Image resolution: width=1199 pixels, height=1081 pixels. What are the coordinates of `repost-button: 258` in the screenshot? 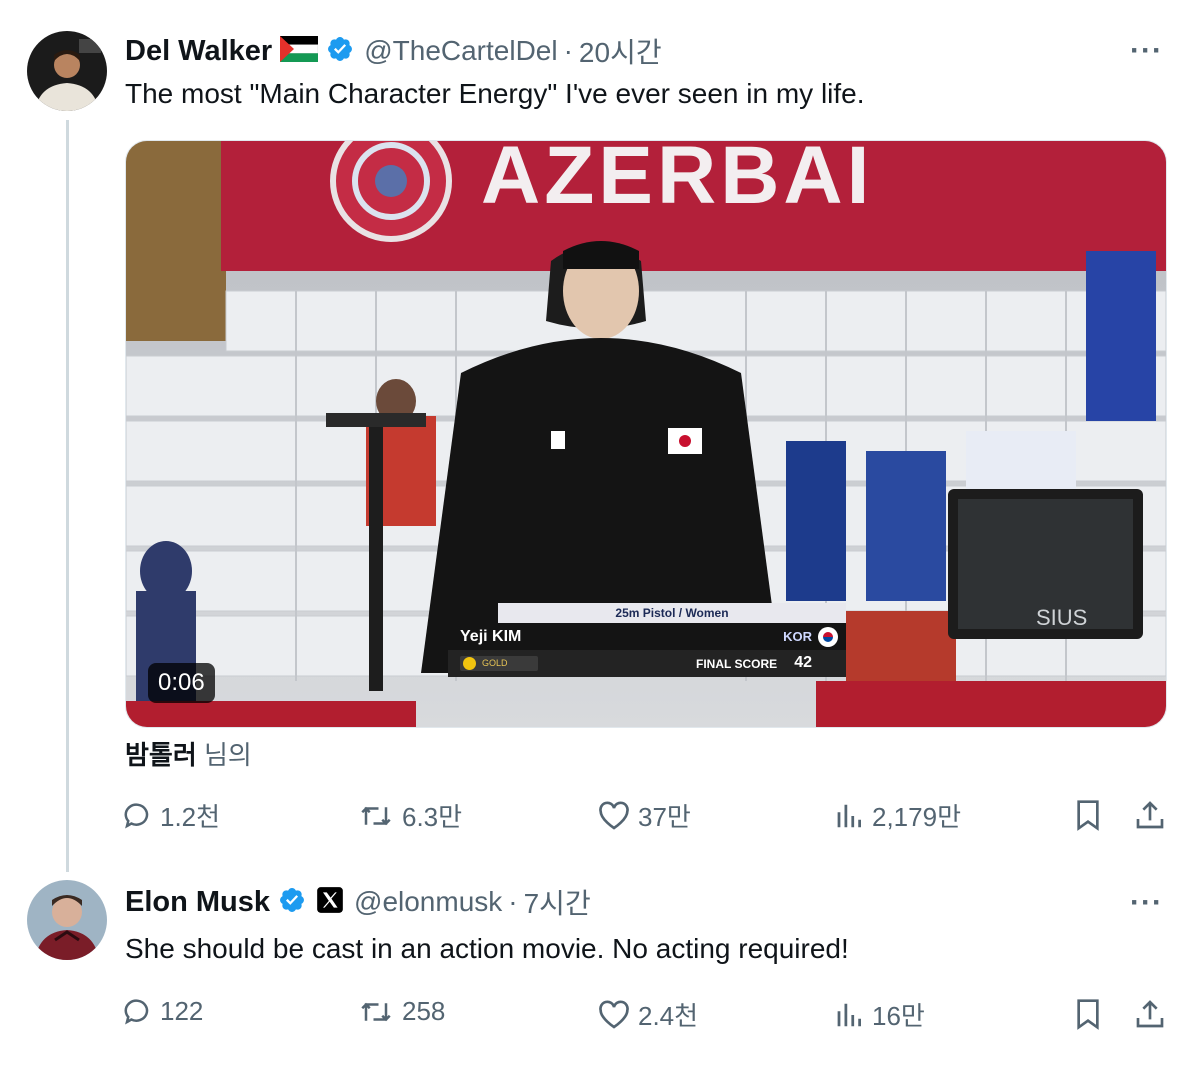 It's located at (401, 1011).